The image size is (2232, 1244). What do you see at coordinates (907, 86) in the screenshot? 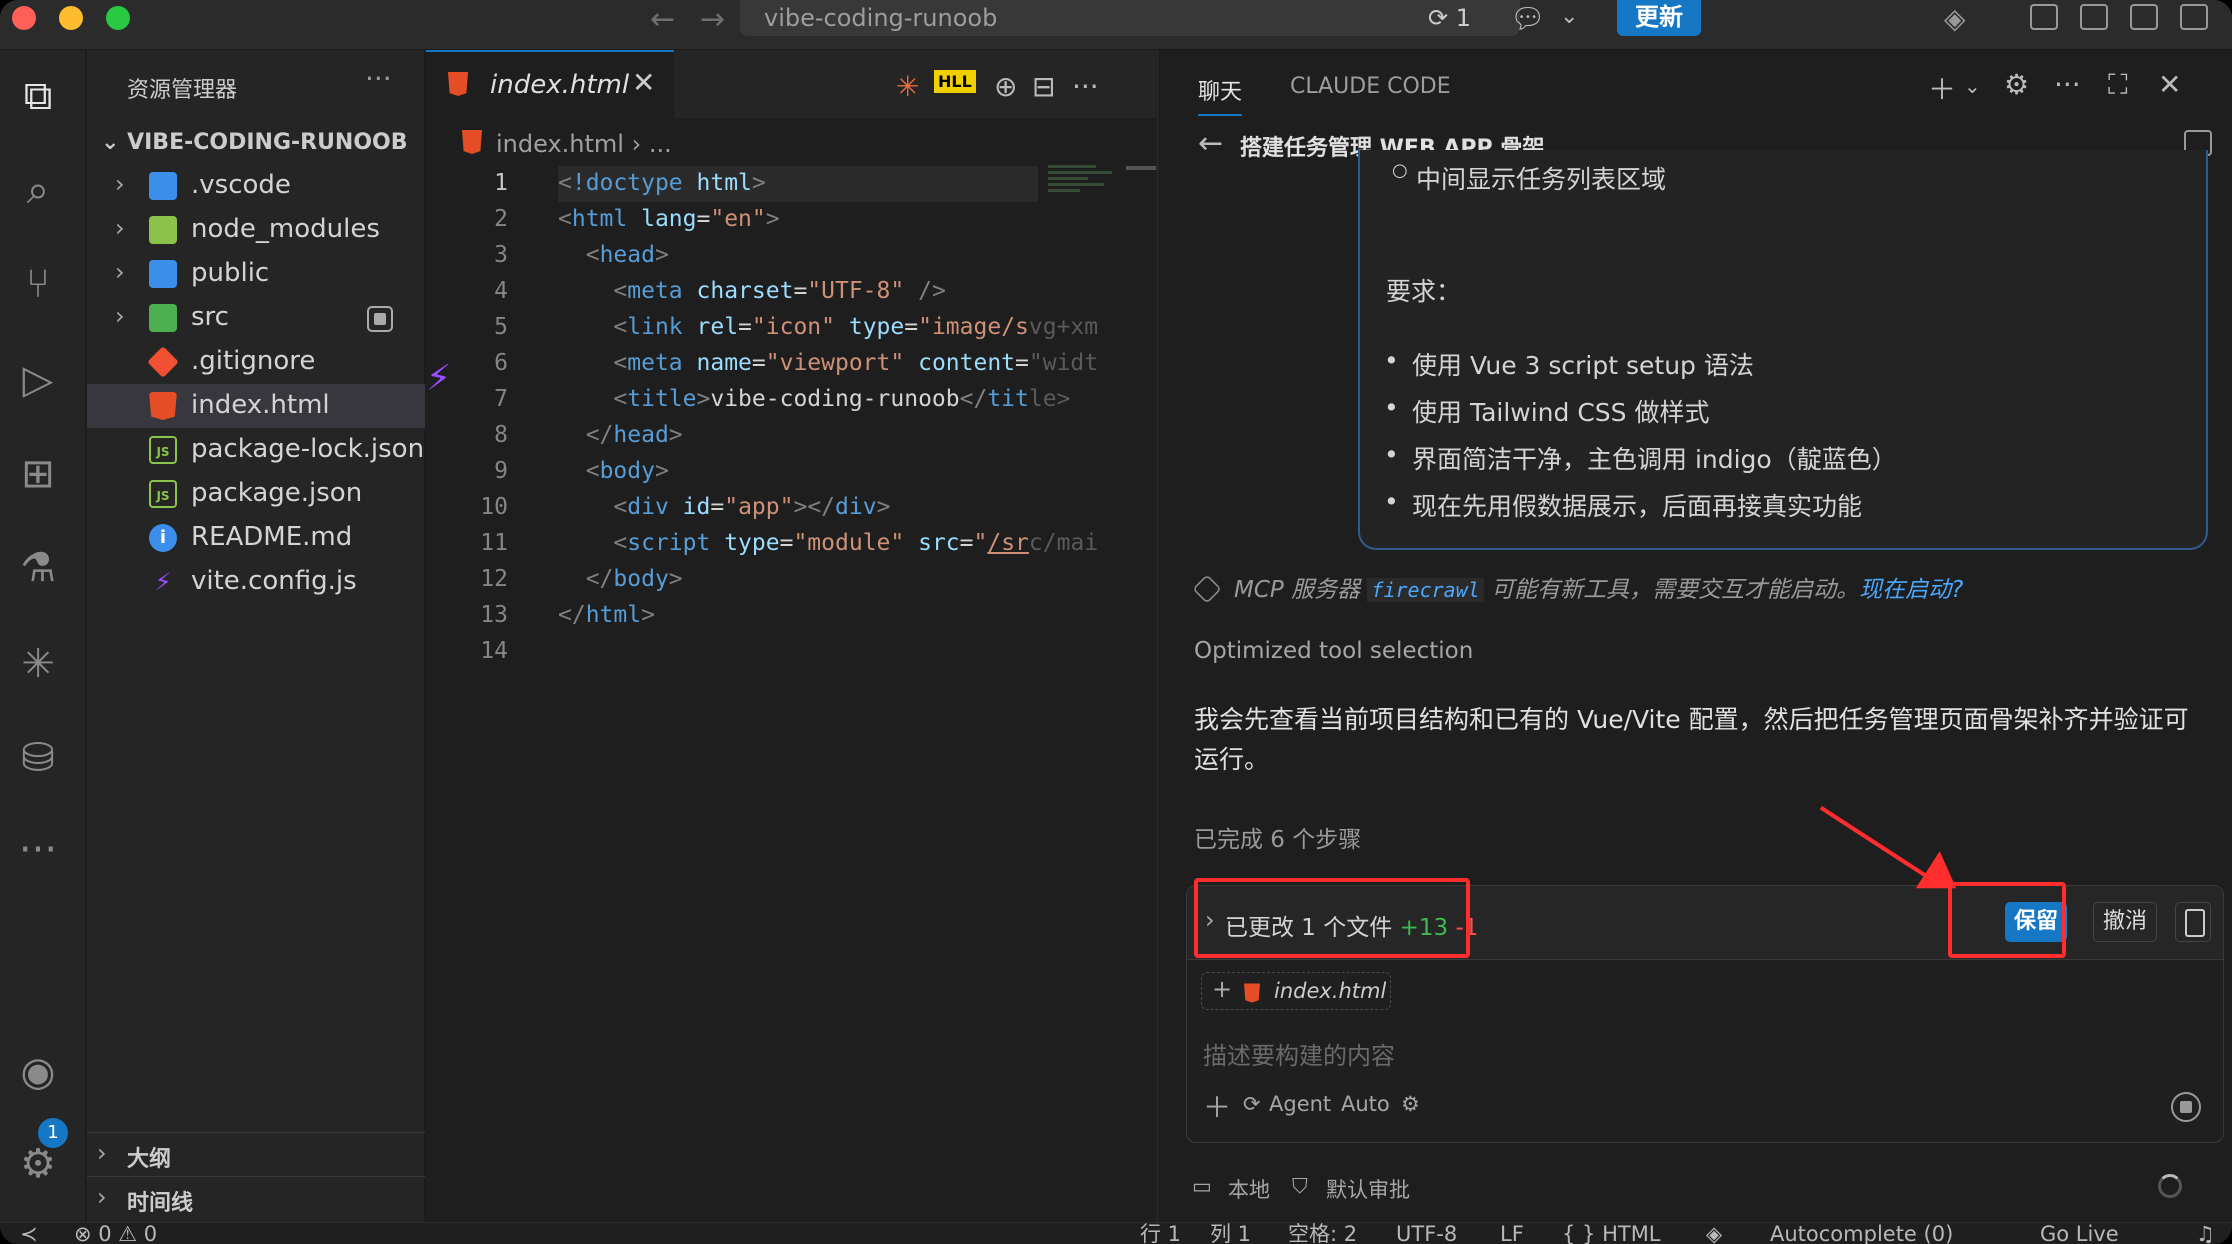
I see `claude-run-icon: ✳` at bounding box center [907, 86].